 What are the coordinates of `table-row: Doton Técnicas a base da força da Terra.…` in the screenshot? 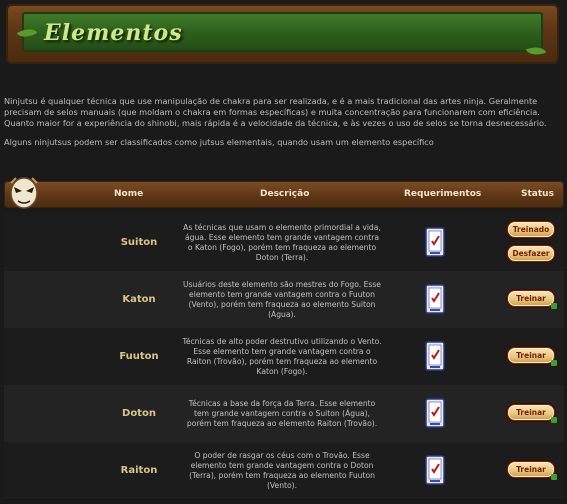 It's located at (284, 414).